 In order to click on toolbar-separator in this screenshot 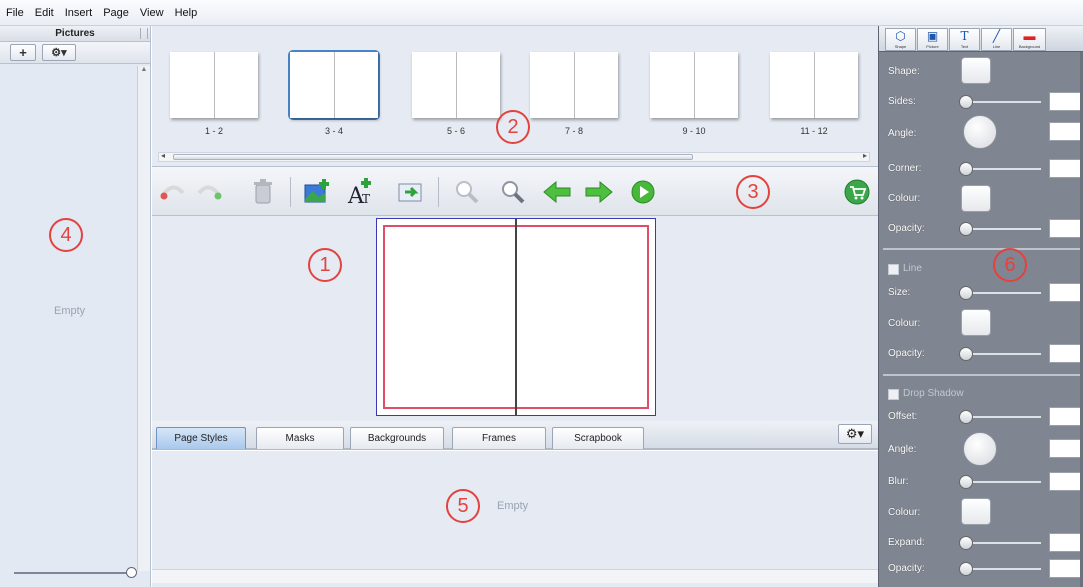, I will do `click(438, 192)`.